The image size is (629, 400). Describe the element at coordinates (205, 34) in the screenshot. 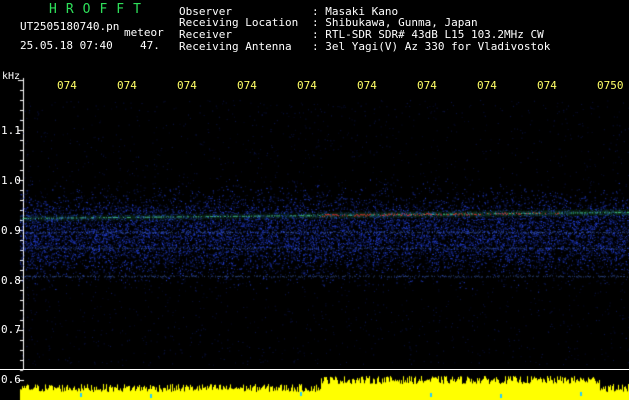

I see `info-label-receiver: Receiver` at that location.